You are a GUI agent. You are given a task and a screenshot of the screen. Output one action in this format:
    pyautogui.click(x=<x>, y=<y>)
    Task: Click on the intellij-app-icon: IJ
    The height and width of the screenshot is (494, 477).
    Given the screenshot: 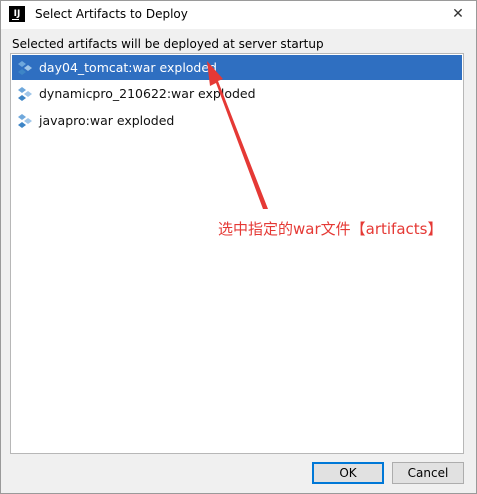 What is the action you would take?
    pyautogui.click(x=17, y=14)
    